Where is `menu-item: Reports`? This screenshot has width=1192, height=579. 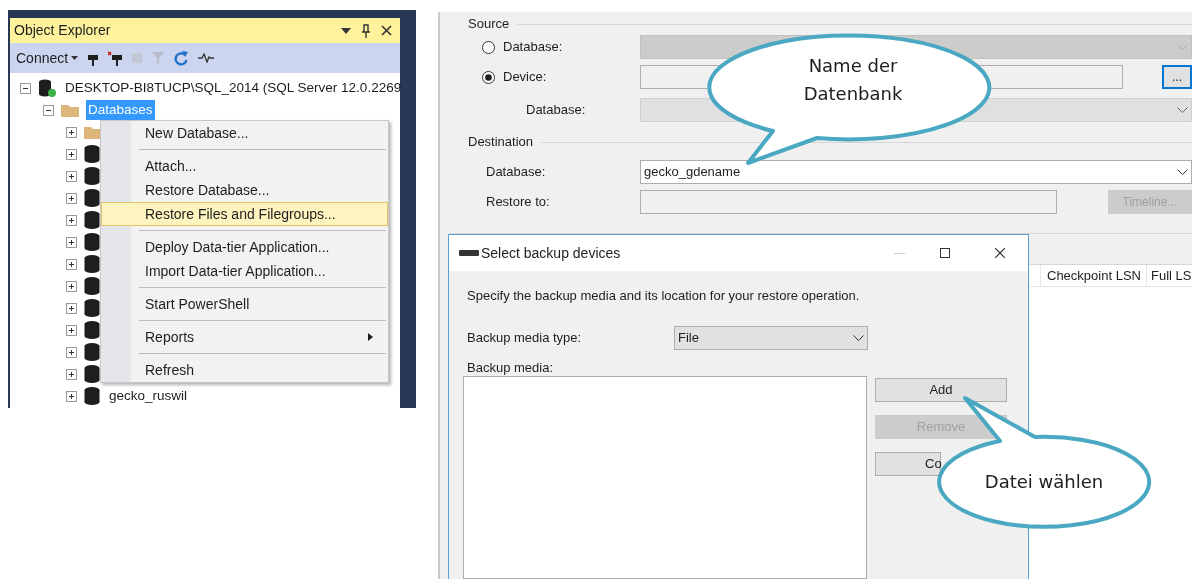 menu-item: Reports is located at coordinates (244, 337).